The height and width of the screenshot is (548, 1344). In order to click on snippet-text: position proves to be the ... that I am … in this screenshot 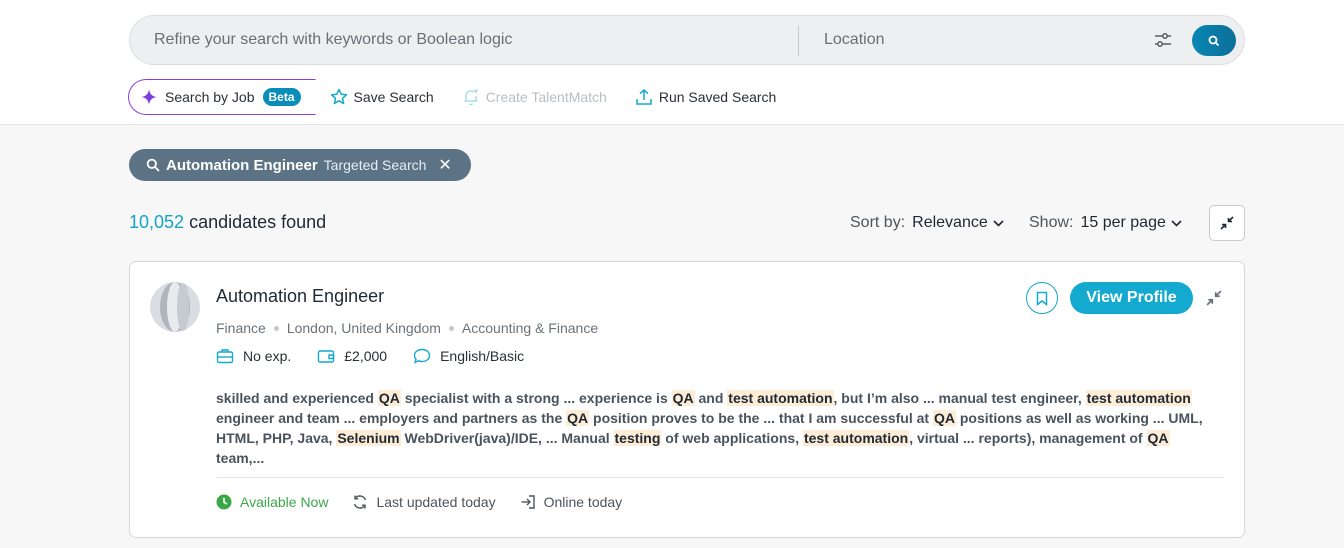, I will do `click(761, 418)`.